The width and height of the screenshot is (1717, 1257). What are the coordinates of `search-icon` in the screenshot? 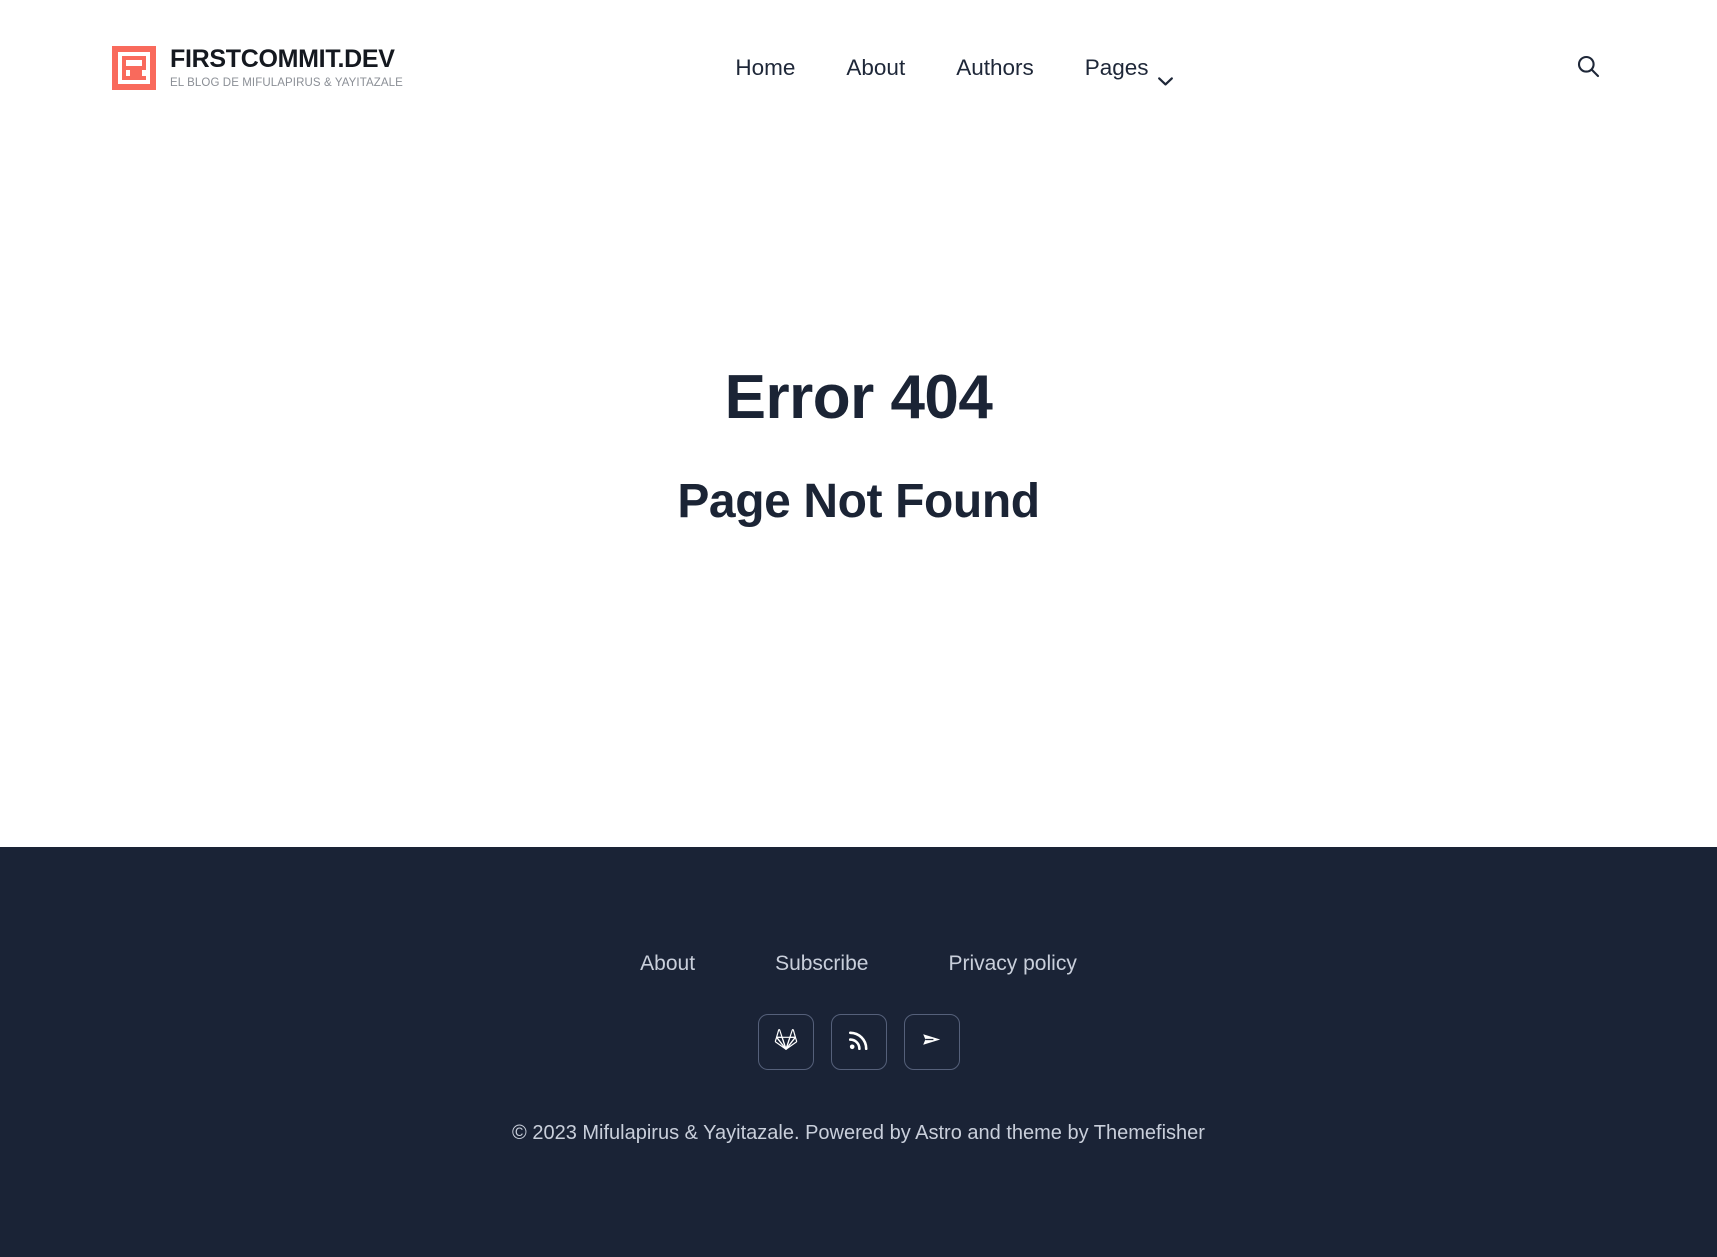 It's located at (1588, 68).